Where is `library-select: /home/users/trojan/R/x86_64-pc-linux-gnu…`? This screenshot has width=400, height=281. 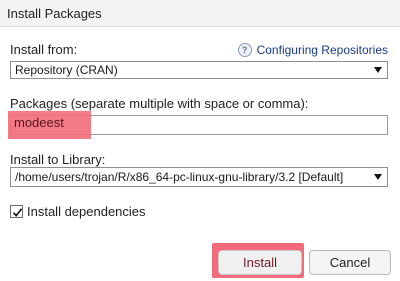
library-select: /home/users/trojan/R/x86_64-pc-linux-gnu… is located at coordinates (199, 177).